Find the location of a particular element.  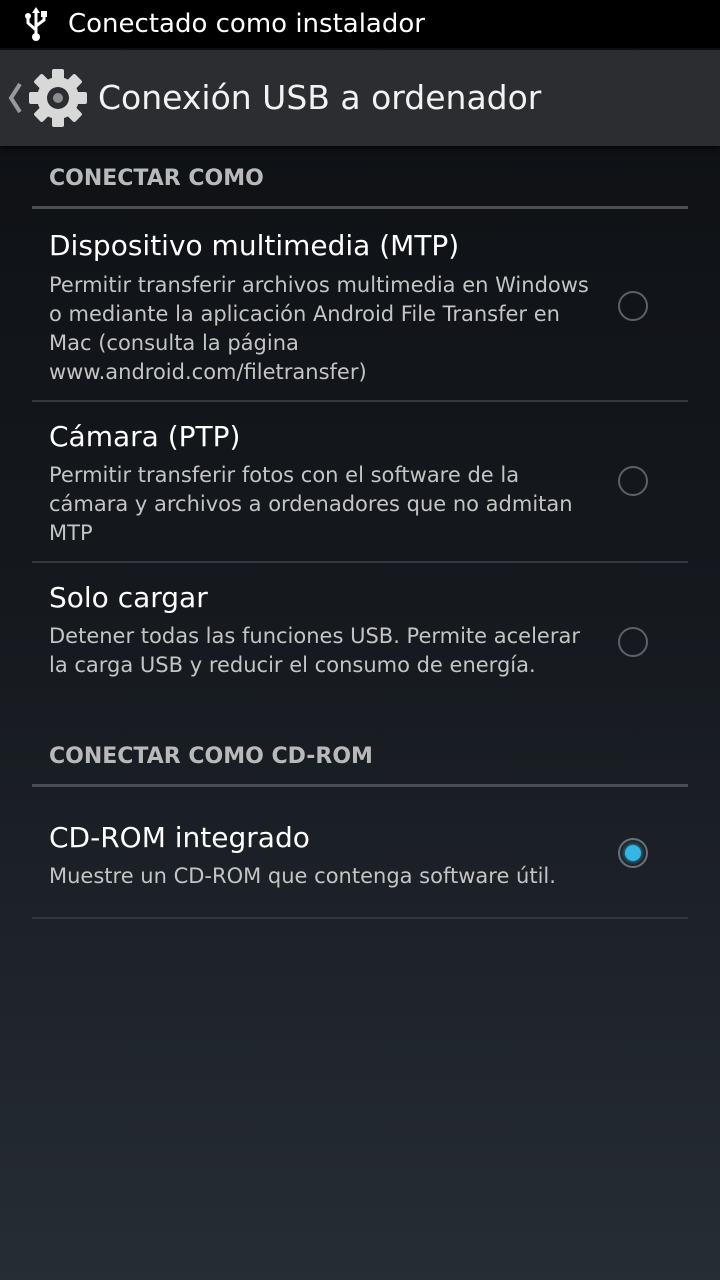

section-header-conectar-como: CONECTAR COMO is located at coordinates (156, 178).